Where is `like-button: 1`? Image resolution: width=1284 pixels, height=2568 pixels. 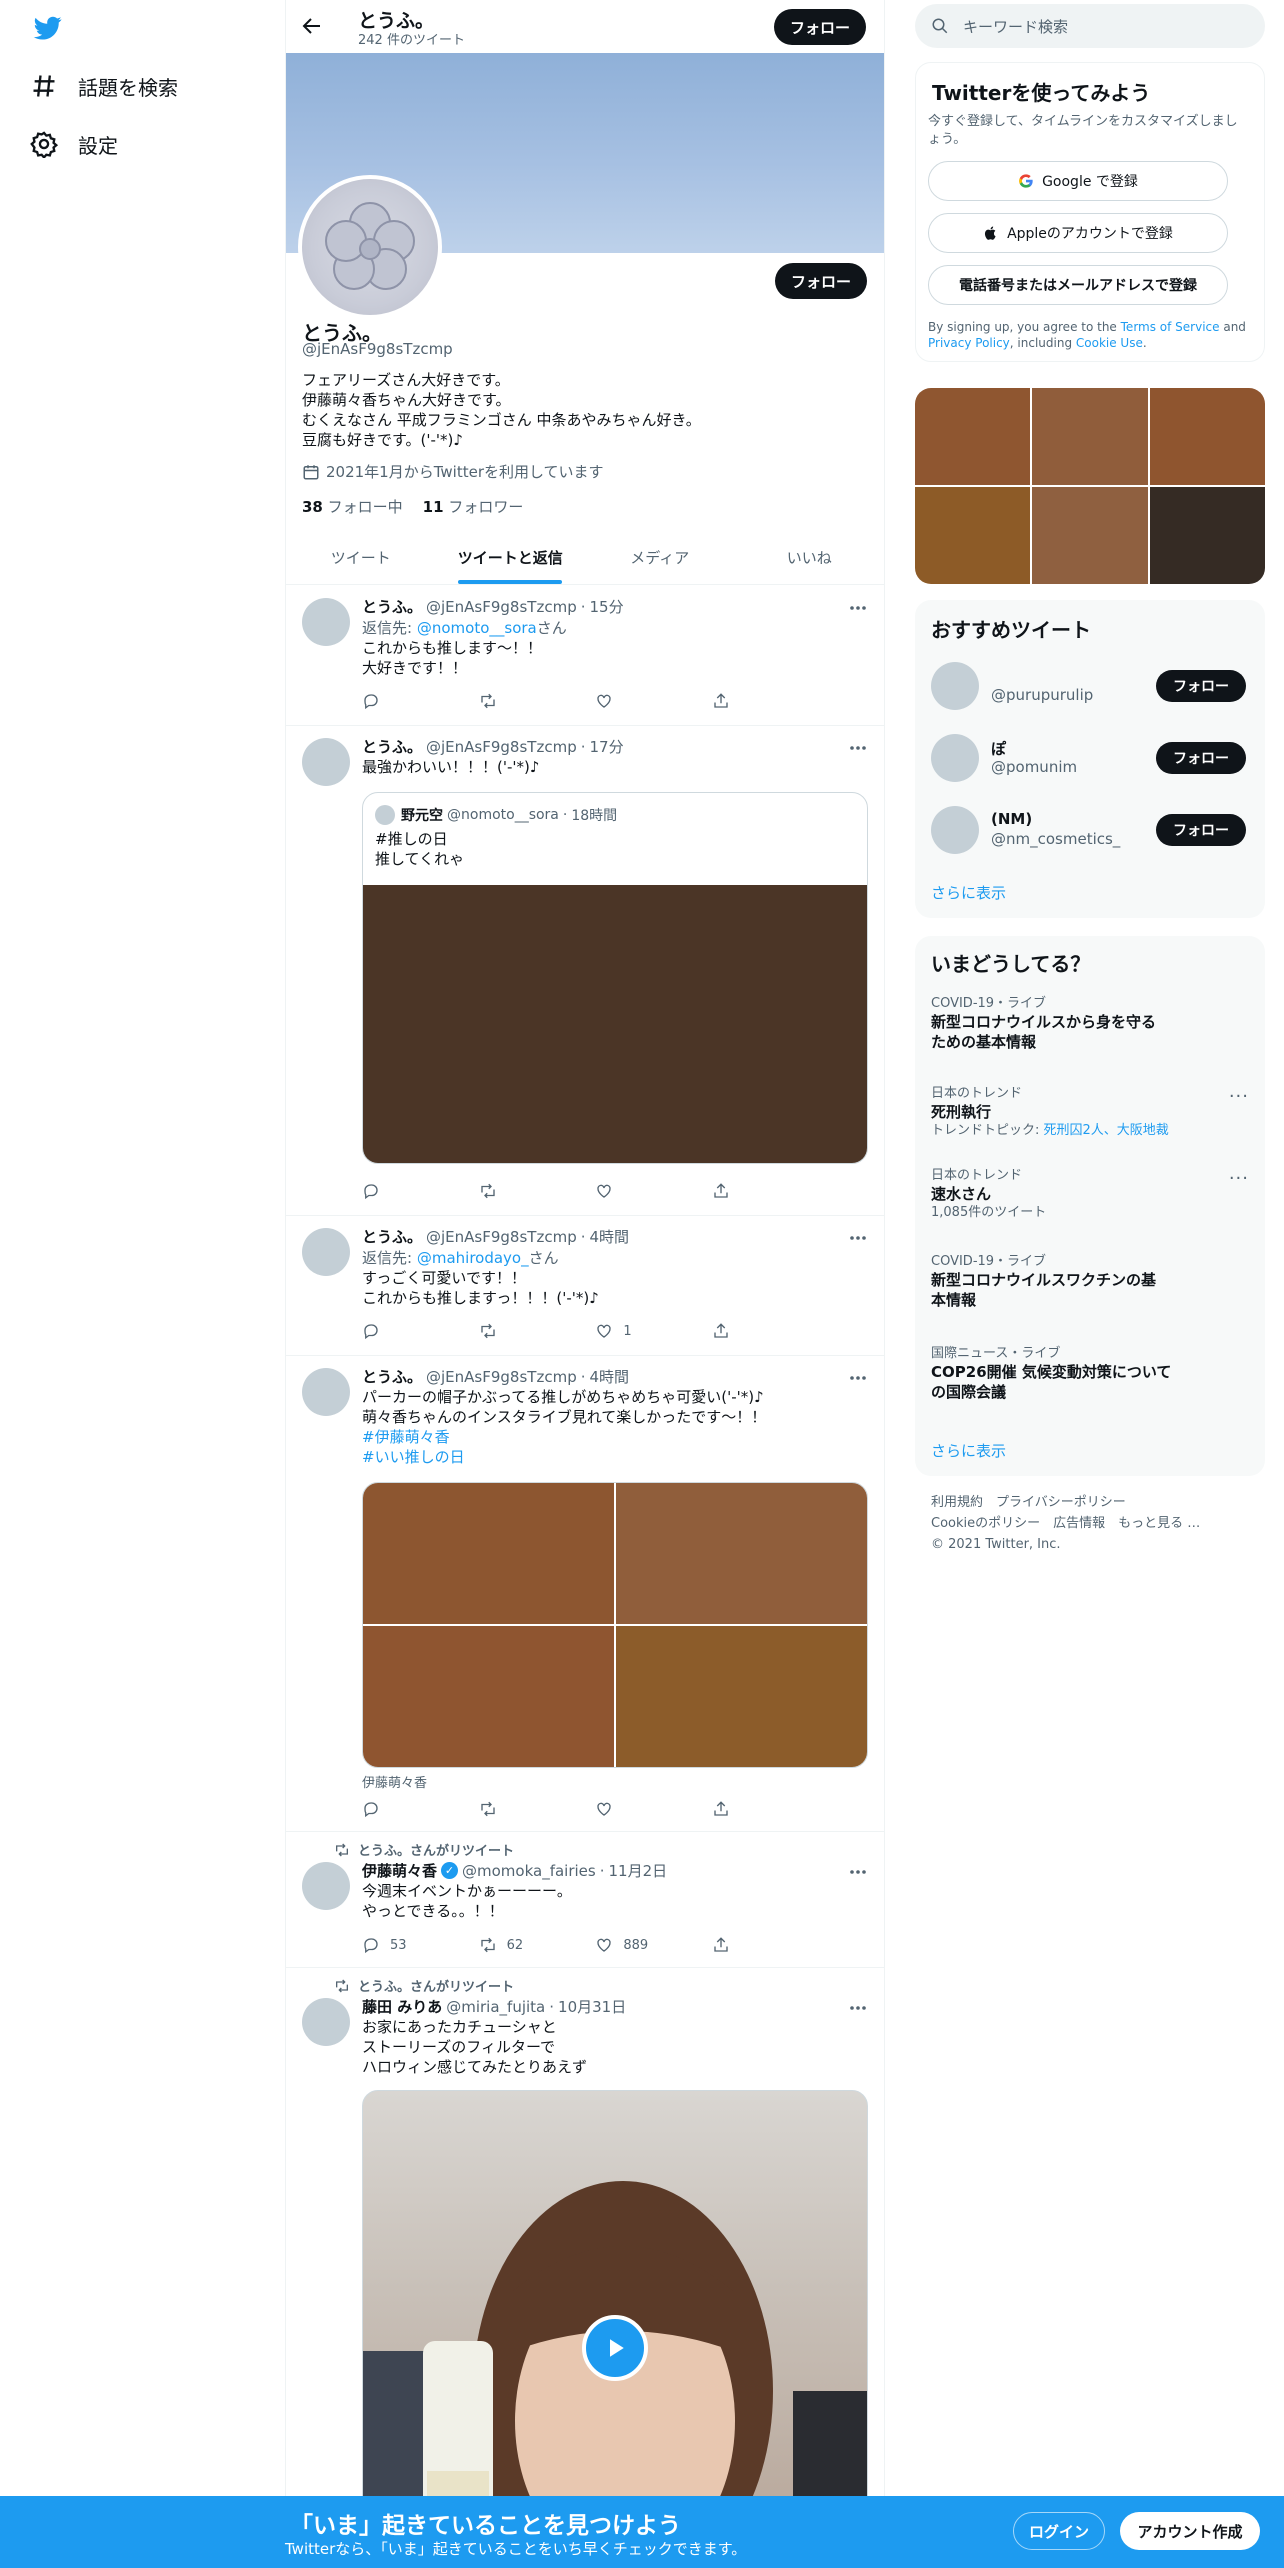 like-button: 1 is located at coordinates (635, 1331).